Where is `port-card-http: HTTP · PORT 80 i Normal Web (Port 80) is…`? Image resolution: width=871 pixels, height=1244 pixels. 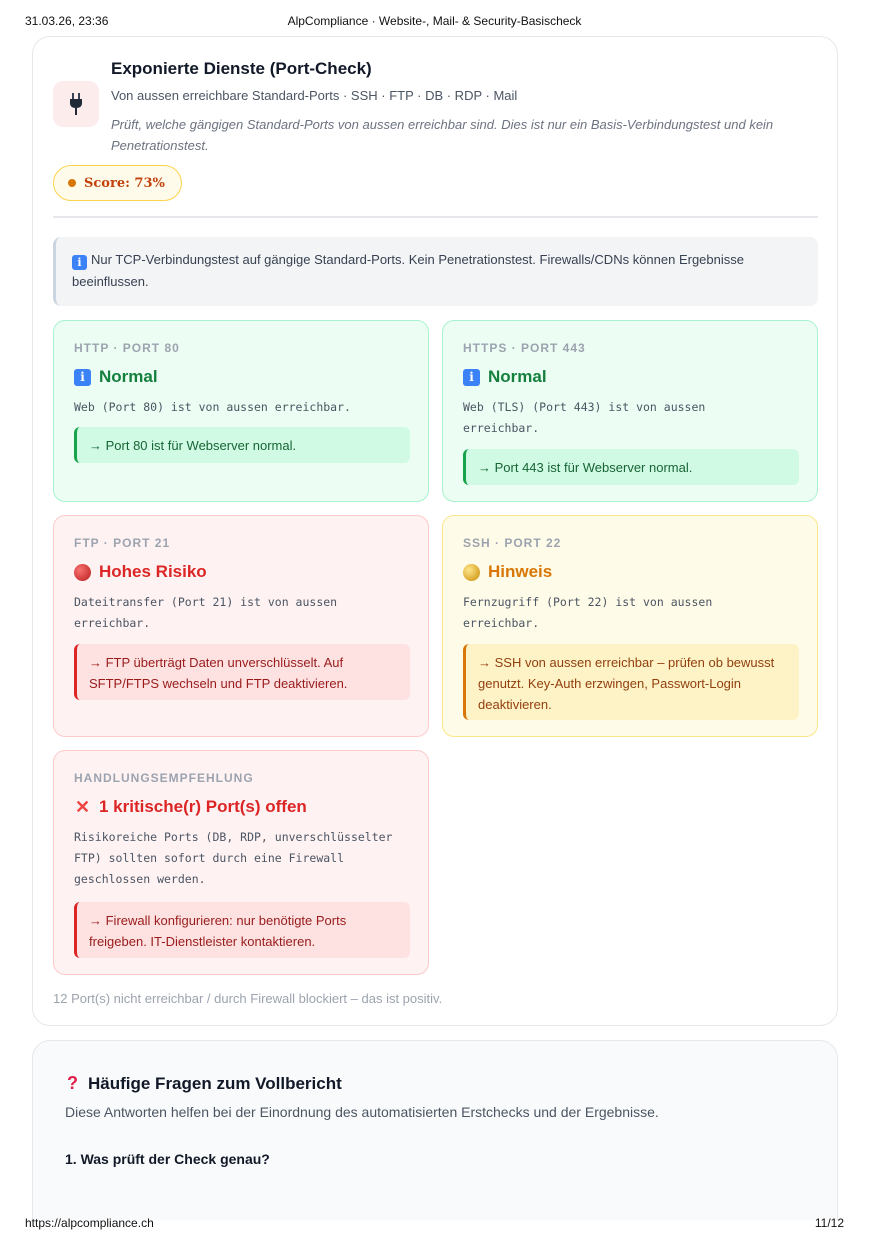 port-card-http: HTTP · PORT 80 i Normal Web (Port 80) is… is located at coordinates (241, 411).